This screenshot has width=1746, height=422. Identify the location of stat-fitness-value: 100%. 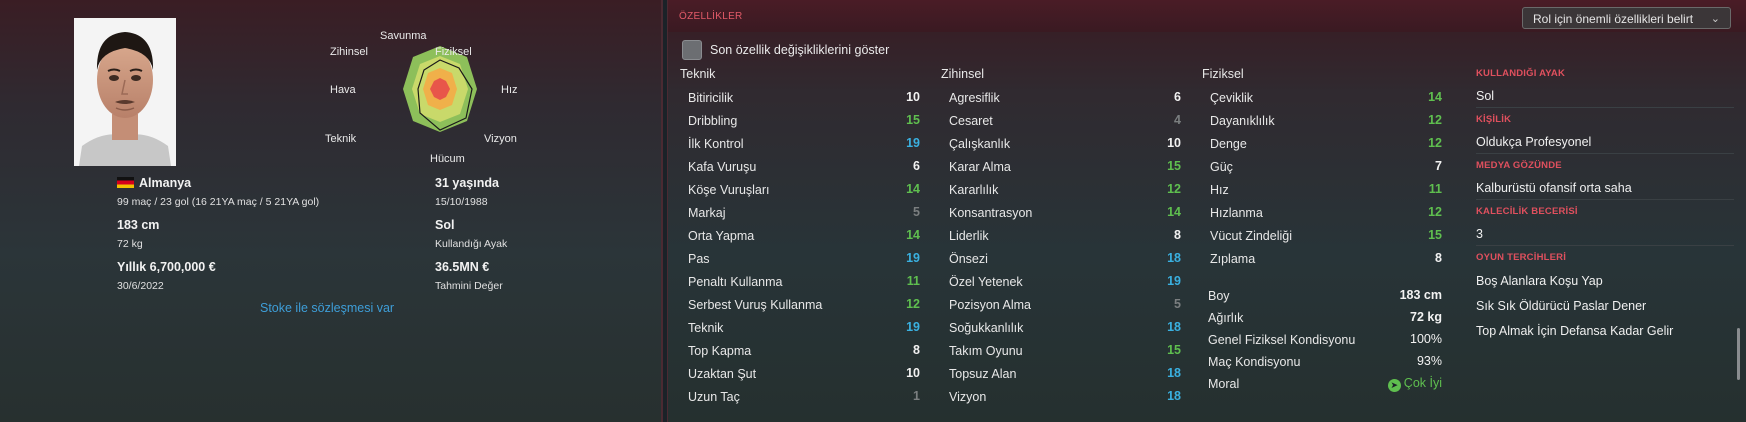
(1426, 339).